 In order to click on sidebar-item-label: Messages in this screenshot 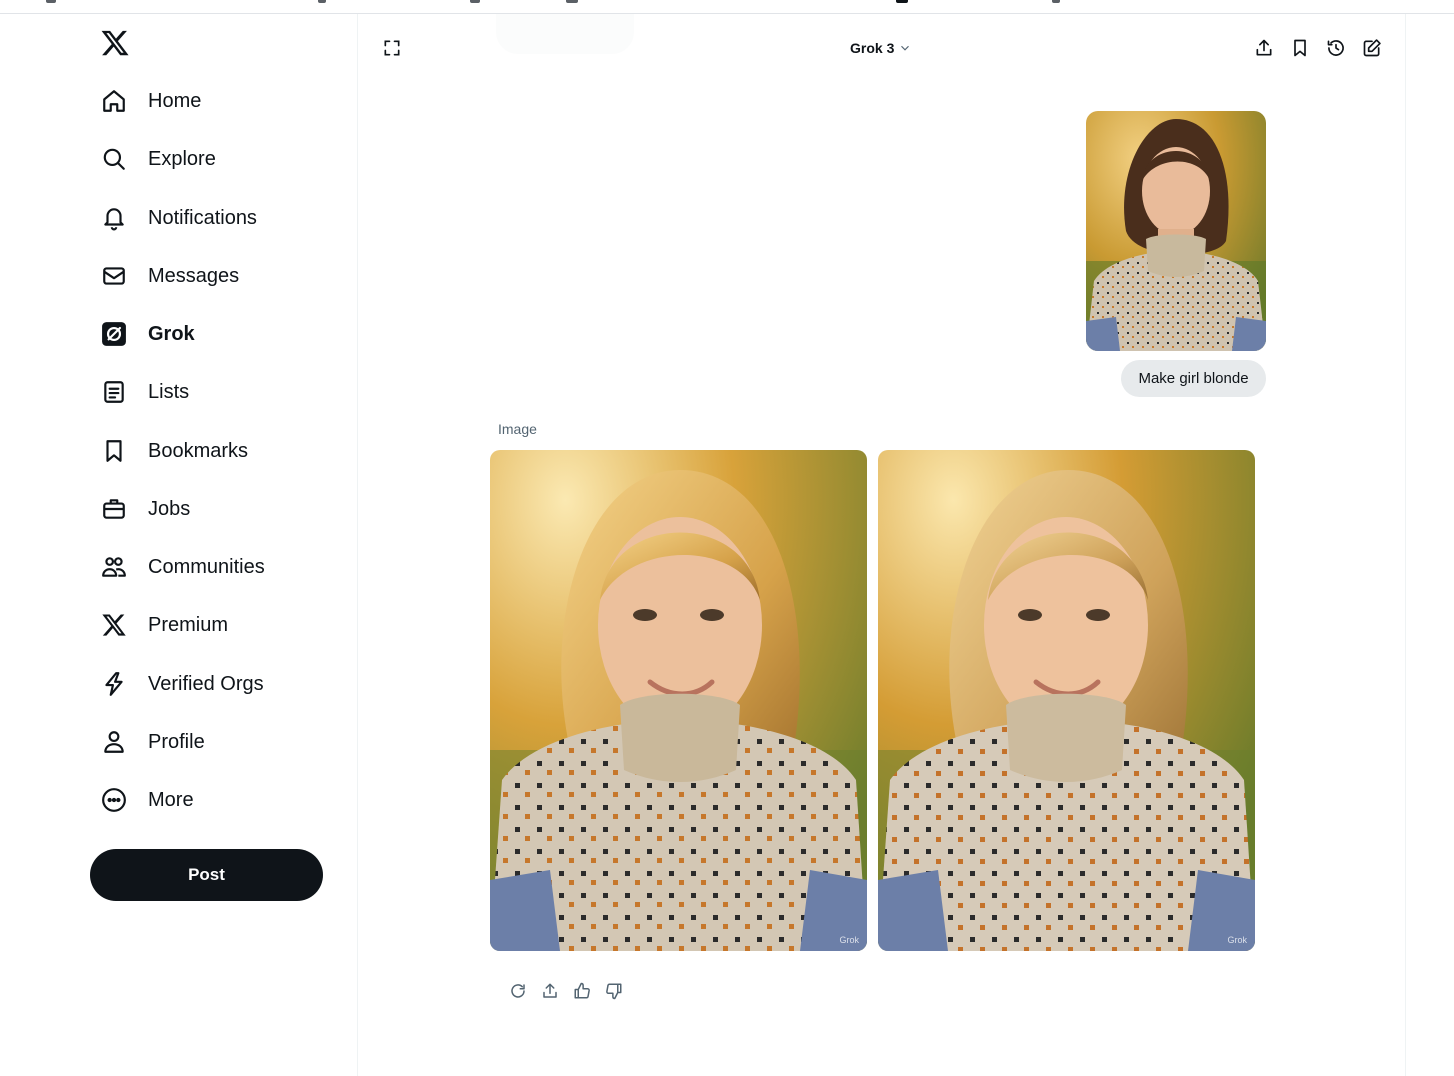, I will do `click(194, 275)`.